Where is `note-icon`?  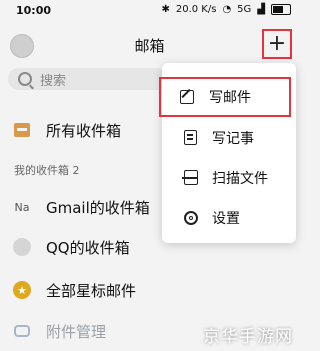
note-icon is located at coordinates (191, 138).